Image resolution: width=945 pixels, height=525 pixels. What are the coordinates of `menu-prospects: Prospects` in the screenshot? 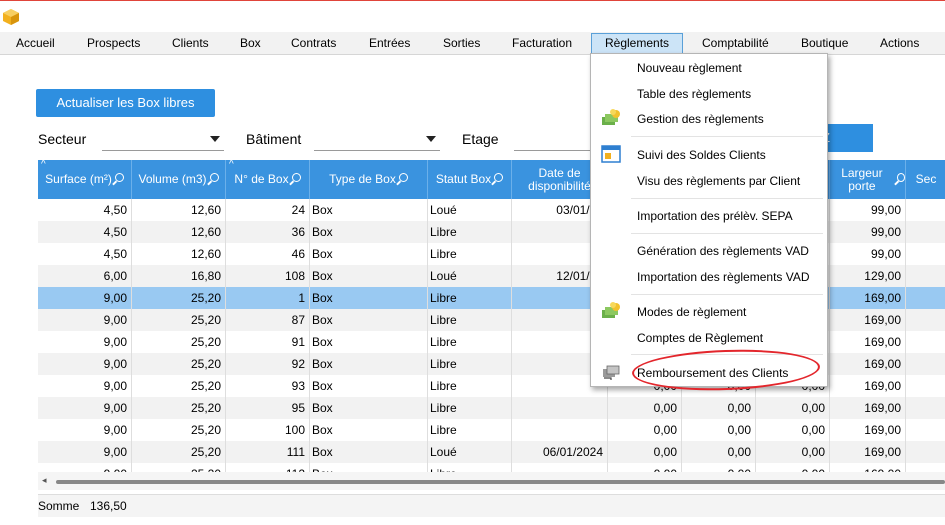 It's located at (113, 43).